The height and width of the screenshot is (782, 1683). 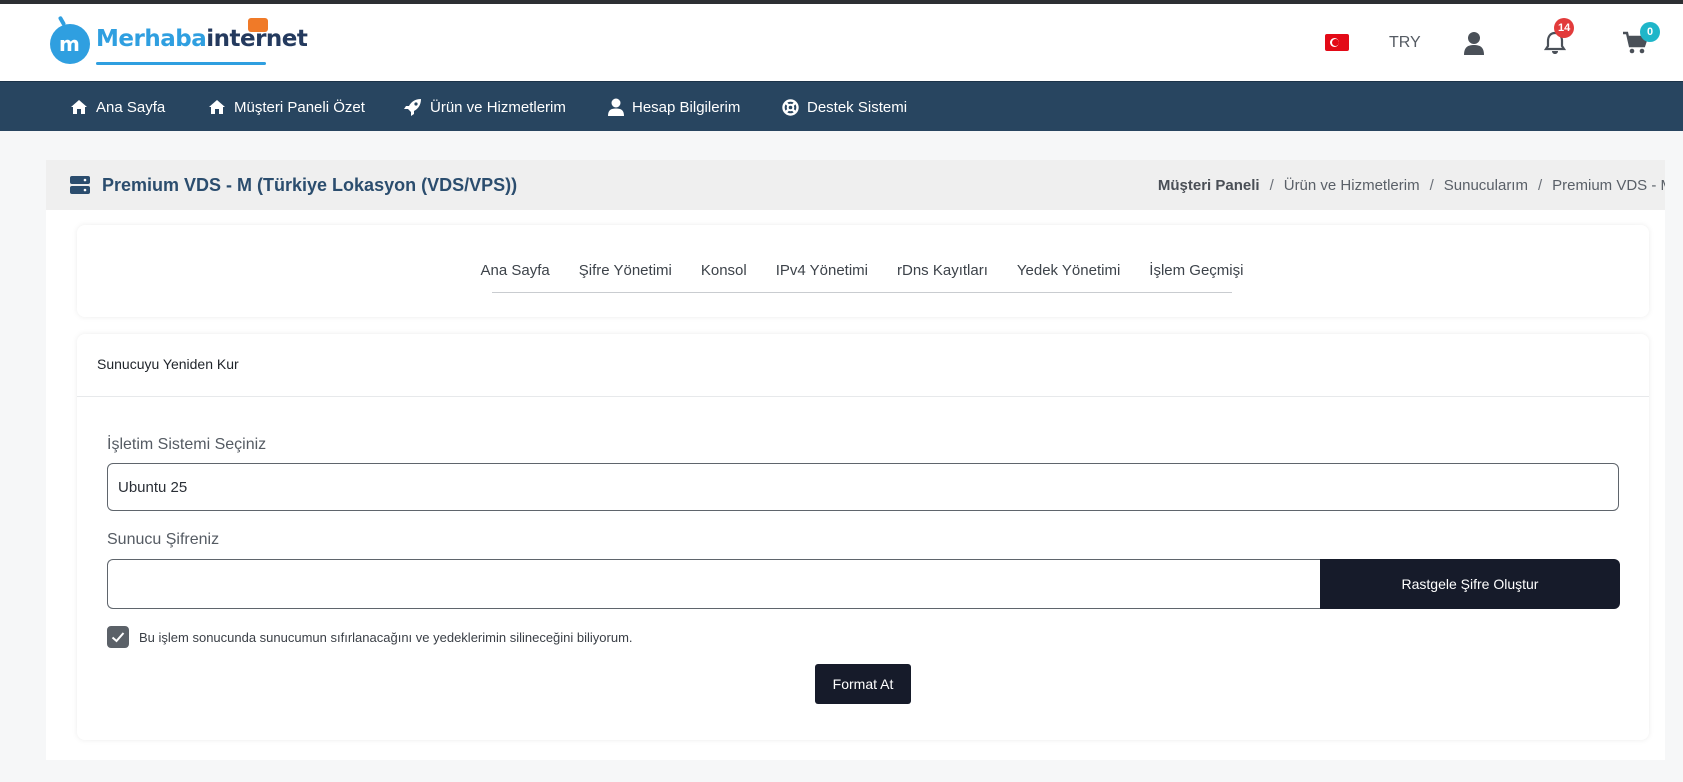 I want to click on tab-backups: Yedek Yönetimi, so click(x=1068, y=270).